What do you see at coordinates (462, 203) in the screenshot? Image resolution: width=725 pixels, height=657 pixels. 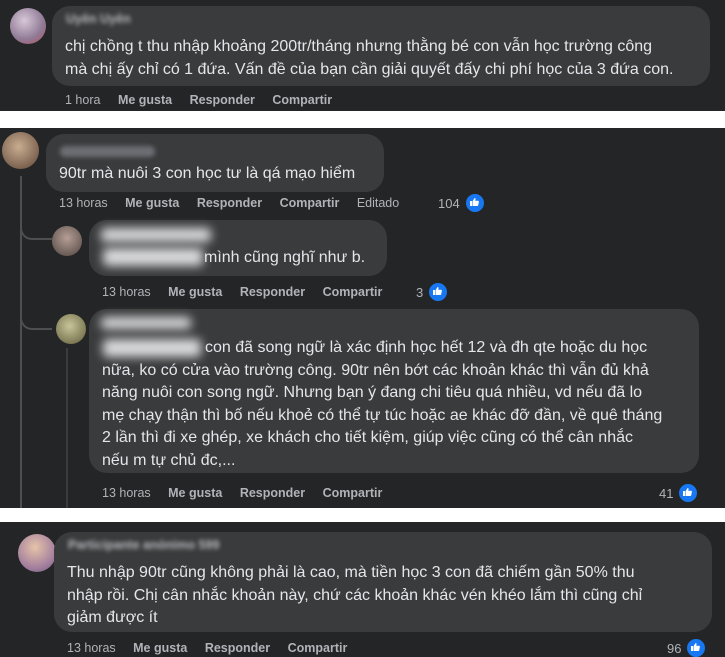 I see `reaction-count: 104` at bounding box center [462, 203].